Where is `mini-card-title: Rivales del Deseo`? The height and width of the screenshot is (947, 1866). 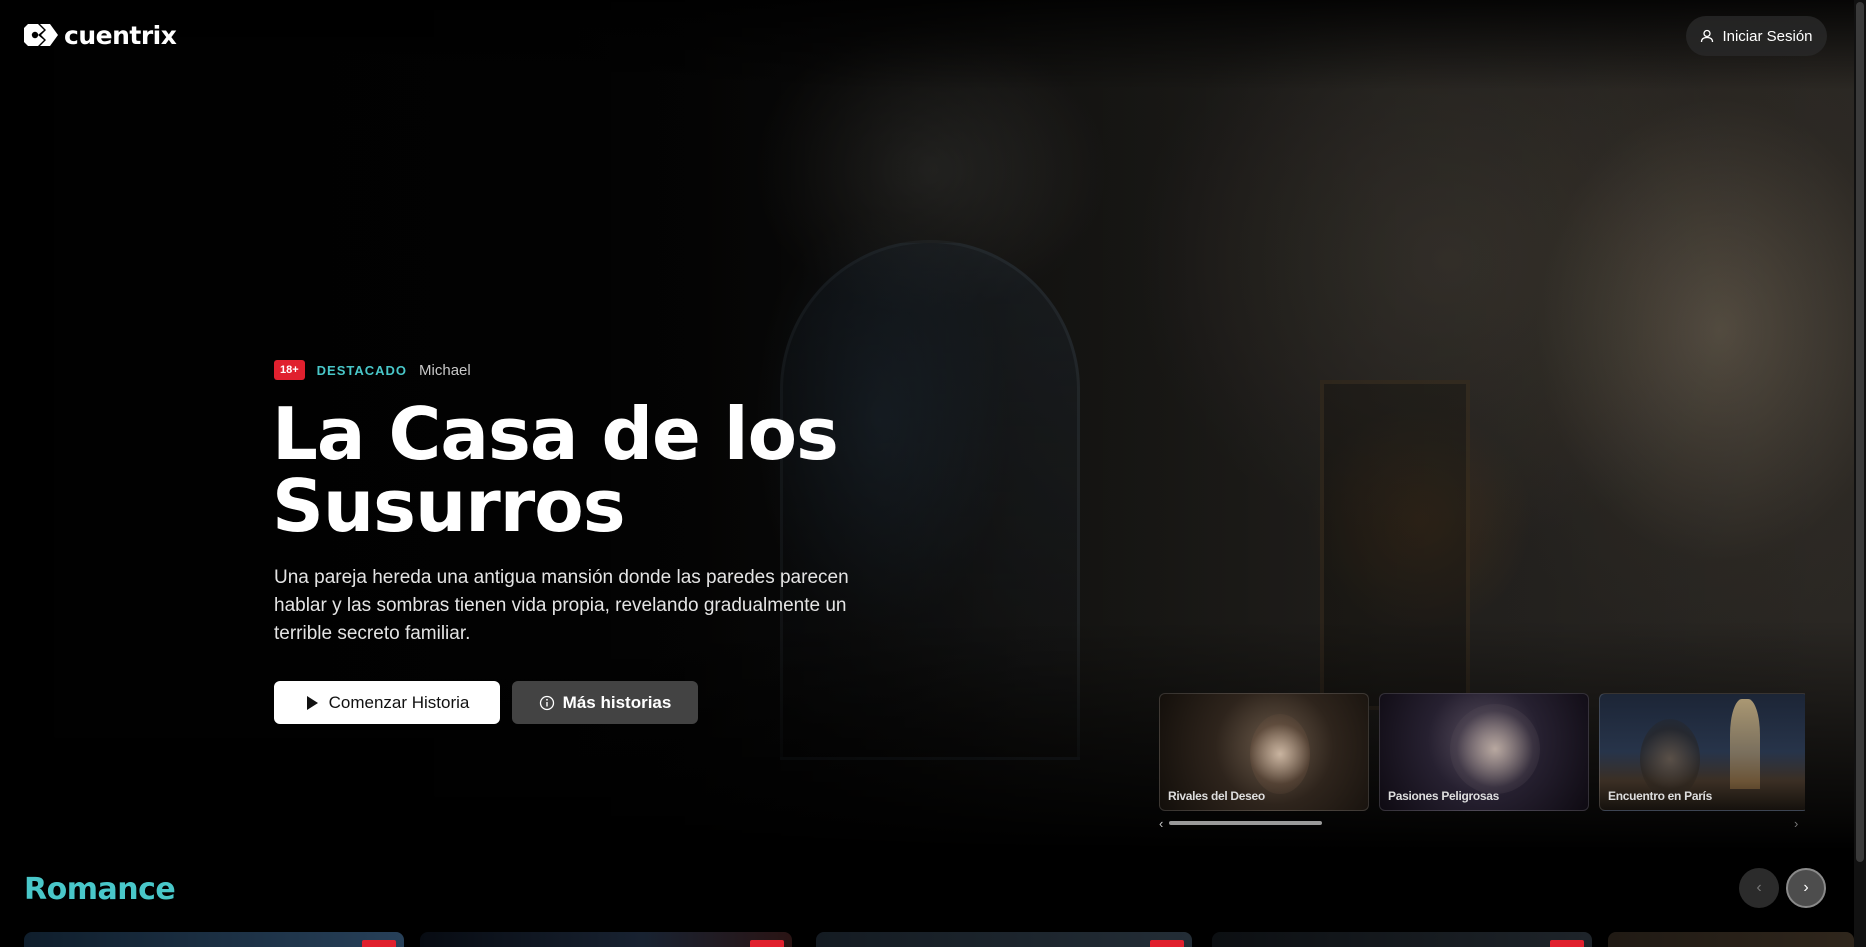 mini-card-title: Rivales del Deseo is located at coordinates (1216, 796).